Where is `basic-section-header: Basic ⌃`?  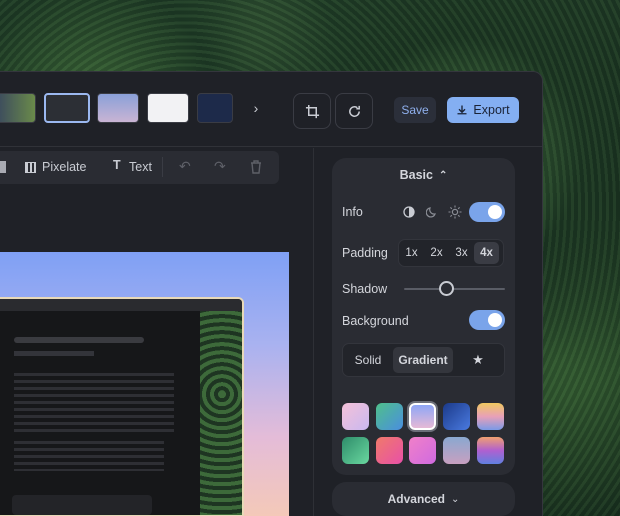 basic-section-header: Basic ⌃ is located at coordinates (423, 175).